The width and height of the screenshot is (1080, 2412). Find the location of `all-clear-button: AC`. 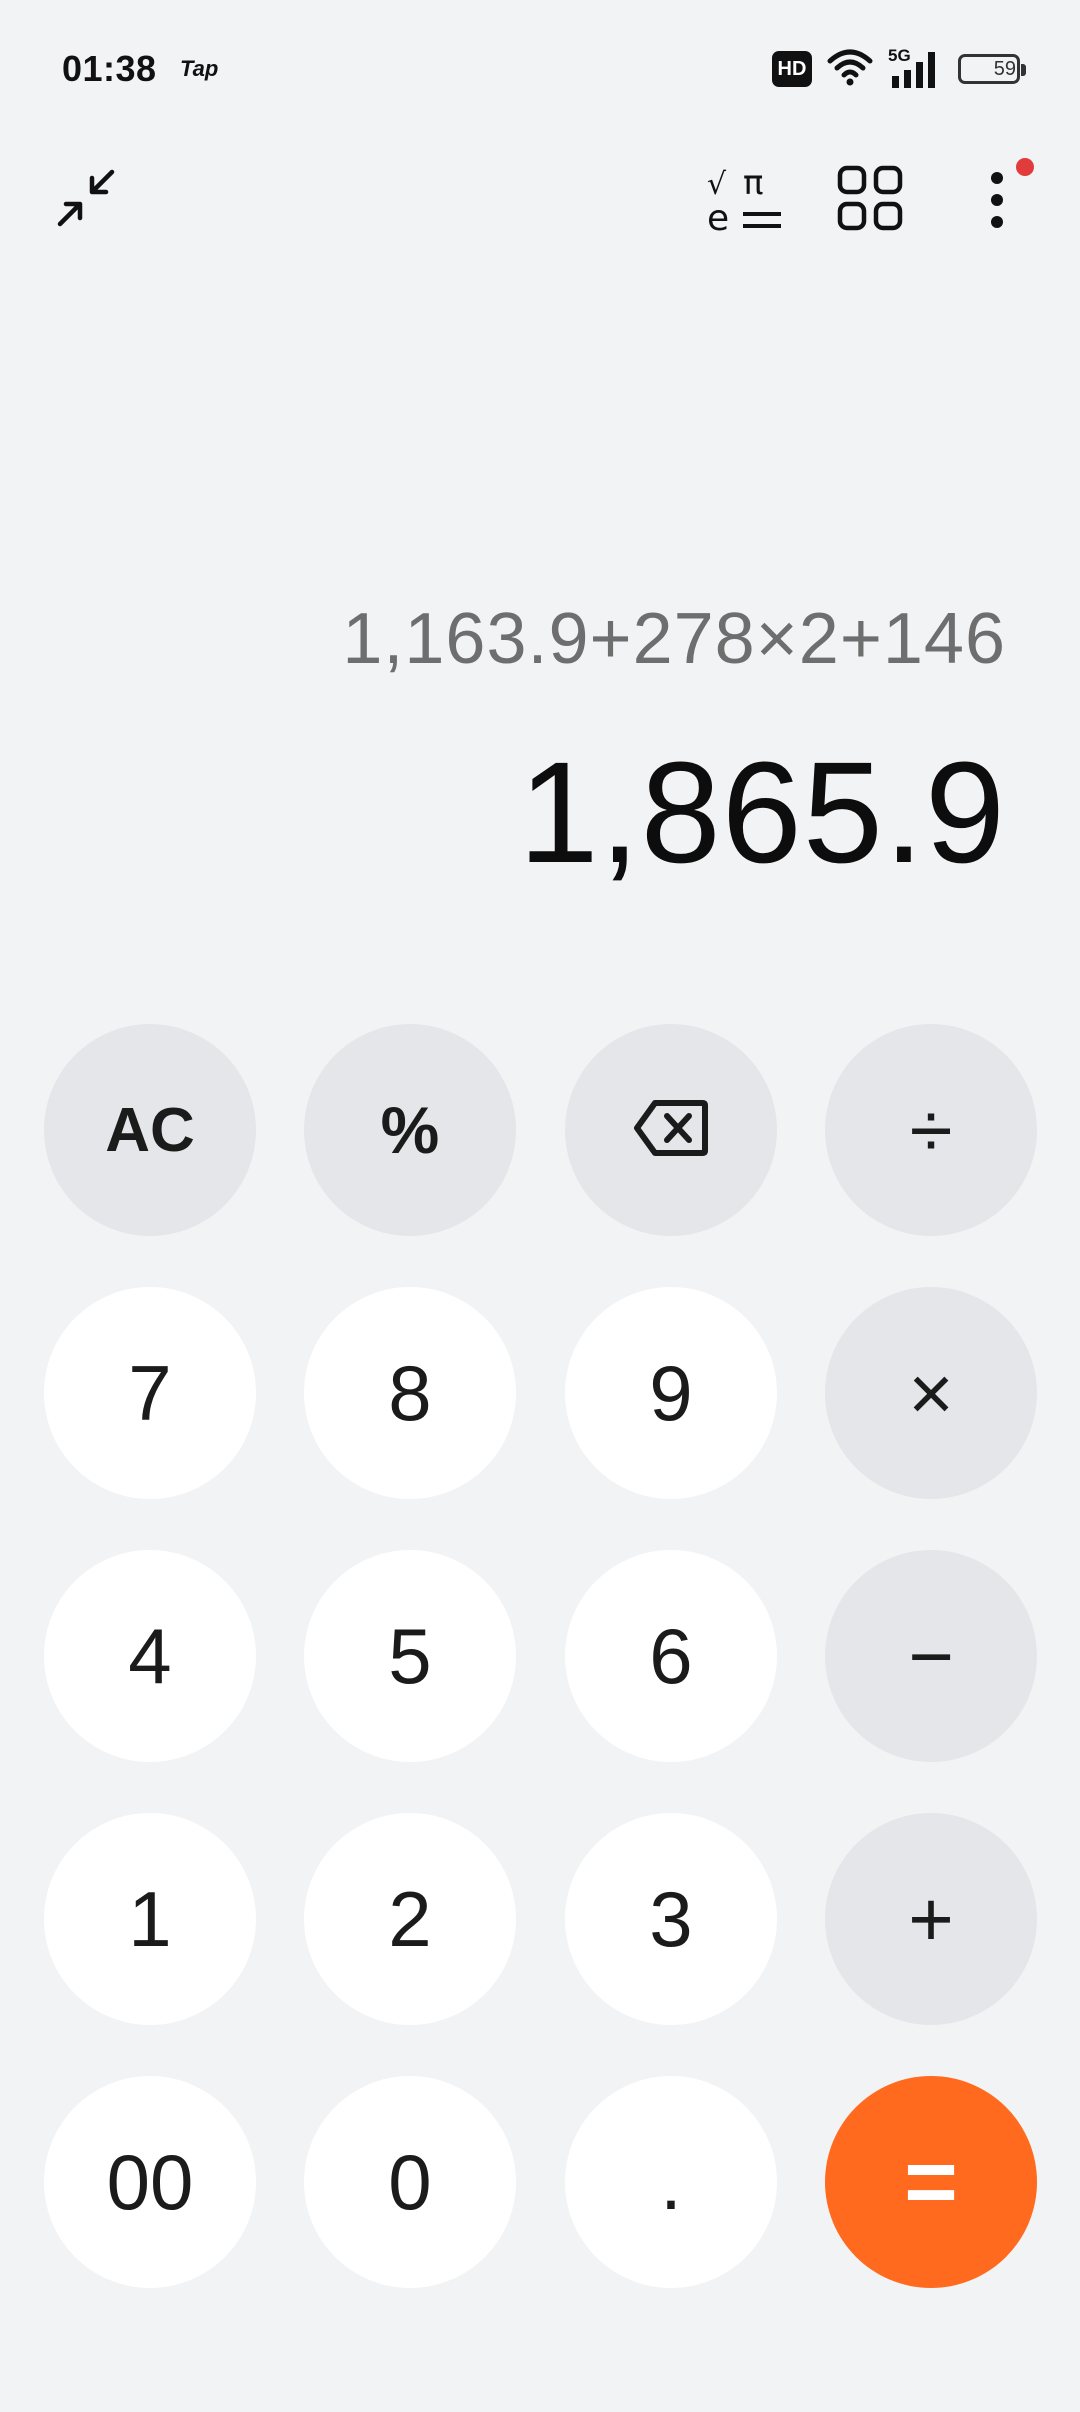

all-clear-button: AC is located at coordinates (150, 1130).